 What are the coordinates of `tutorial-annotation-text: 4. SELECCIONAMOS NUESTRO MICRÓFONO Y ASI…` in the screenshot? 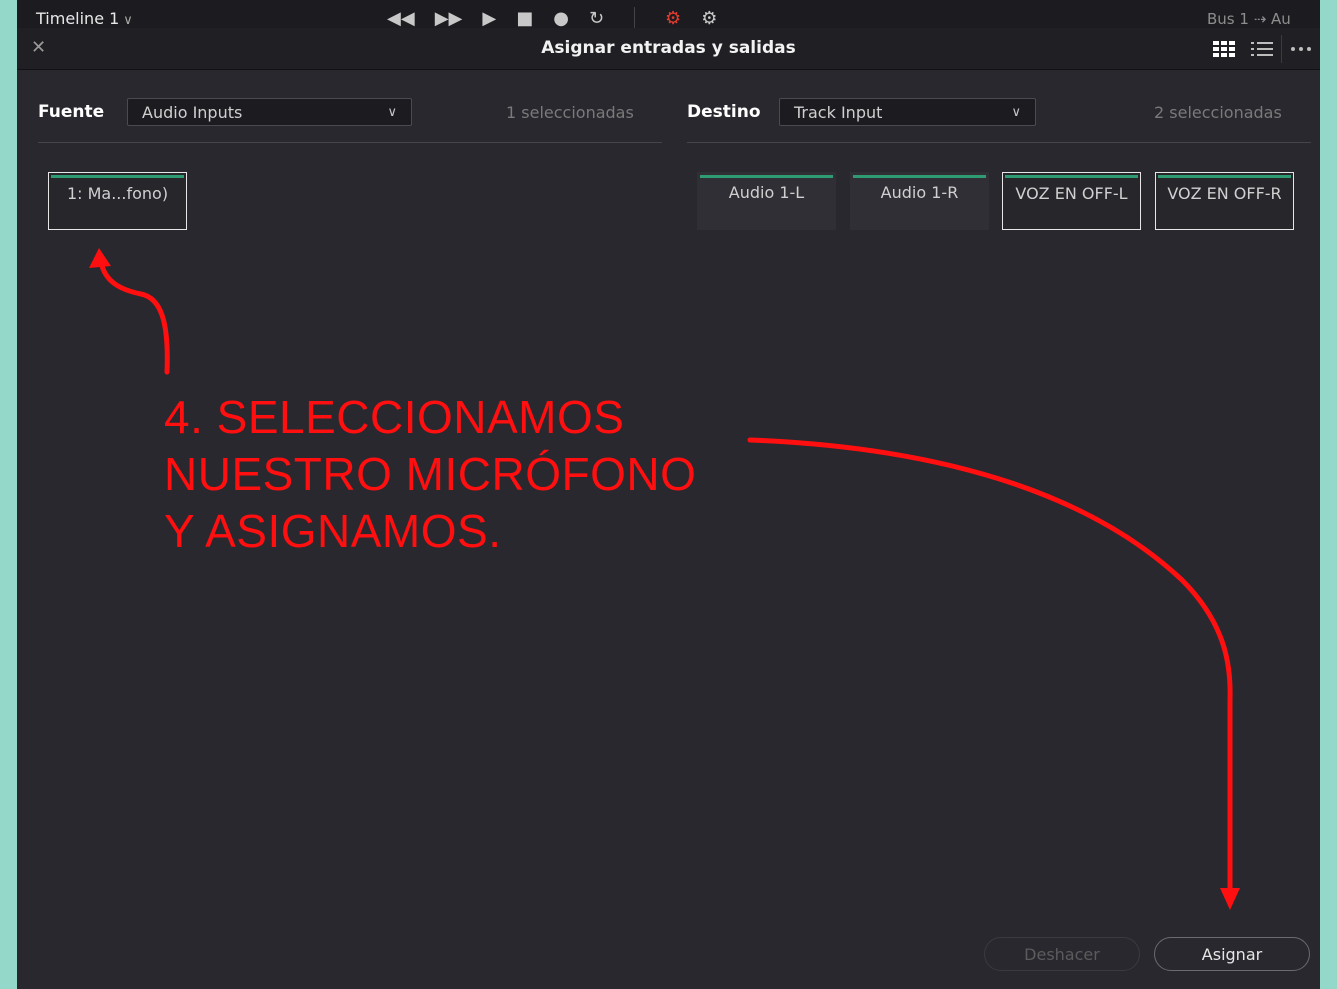 It's located at (430, 474).